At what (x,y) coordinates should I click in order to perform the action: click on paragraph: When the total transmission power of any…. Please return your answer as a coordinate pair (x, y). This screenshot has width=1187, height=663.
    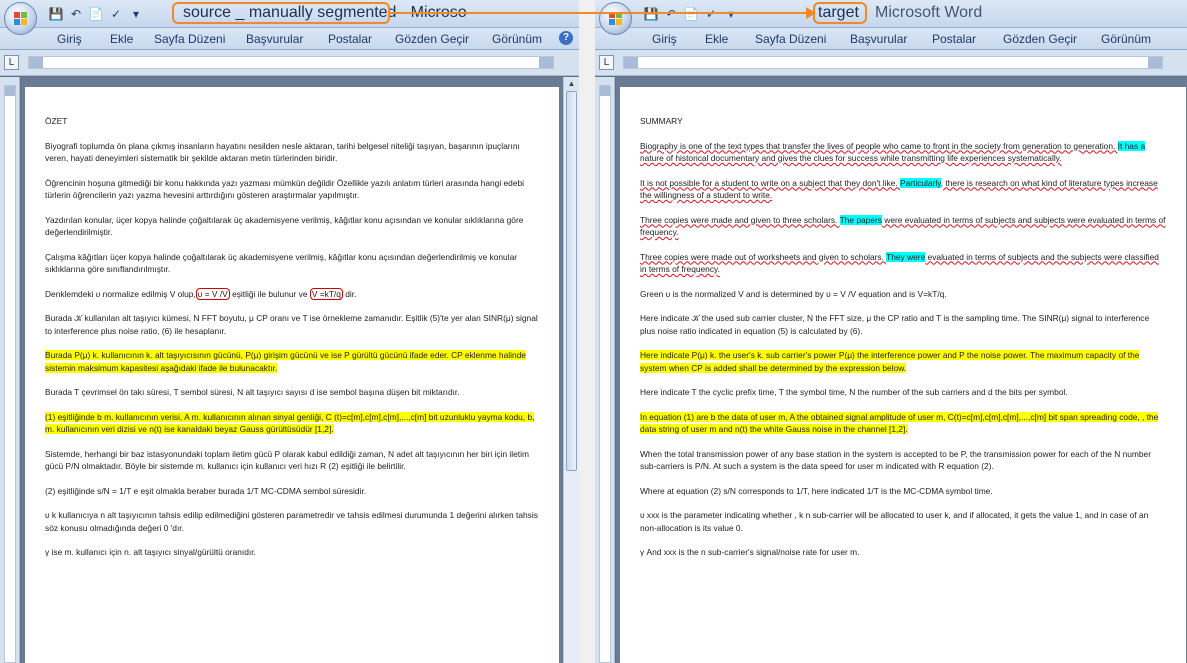
    Looking at the image, I should click on (895, 460).